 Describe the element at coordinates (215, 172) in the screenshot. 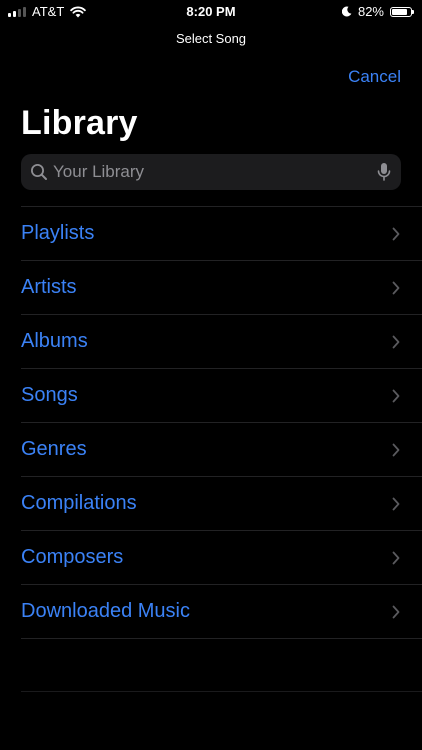

I see `search-input` at that location.